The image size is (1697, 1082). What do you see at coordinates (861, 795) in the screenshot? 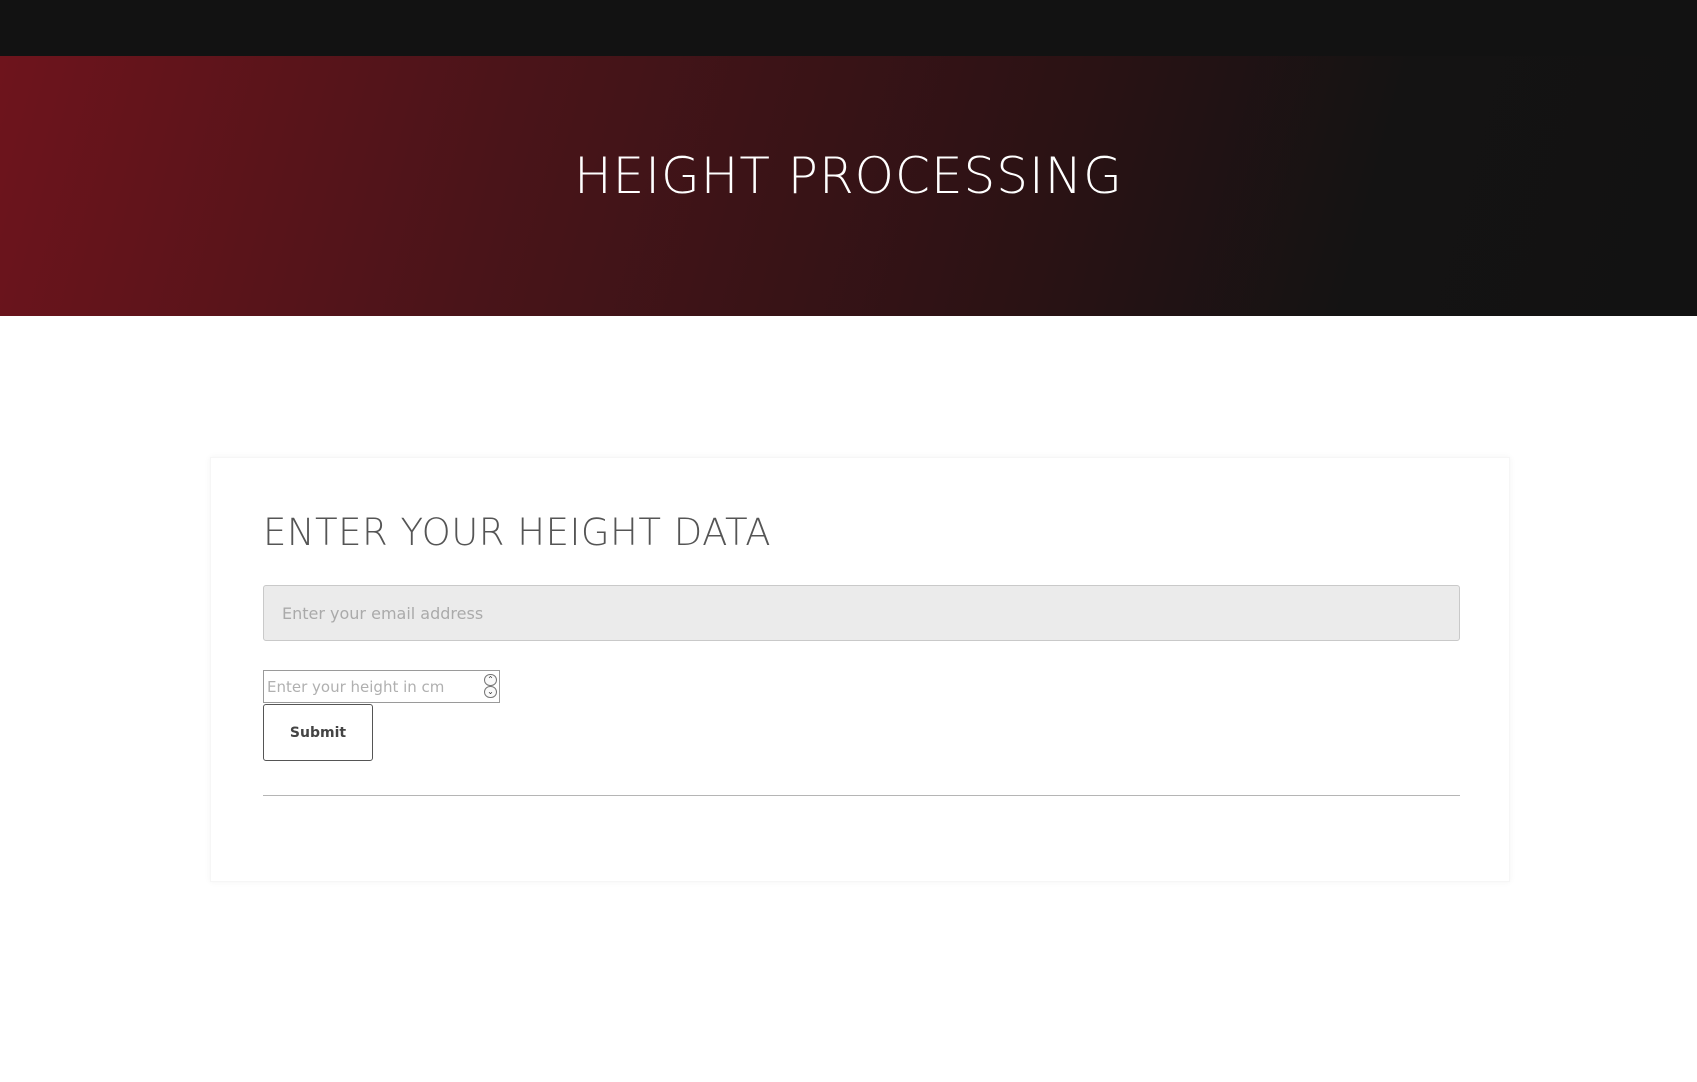
I see `form-divider` at bounding box center [861, 795].